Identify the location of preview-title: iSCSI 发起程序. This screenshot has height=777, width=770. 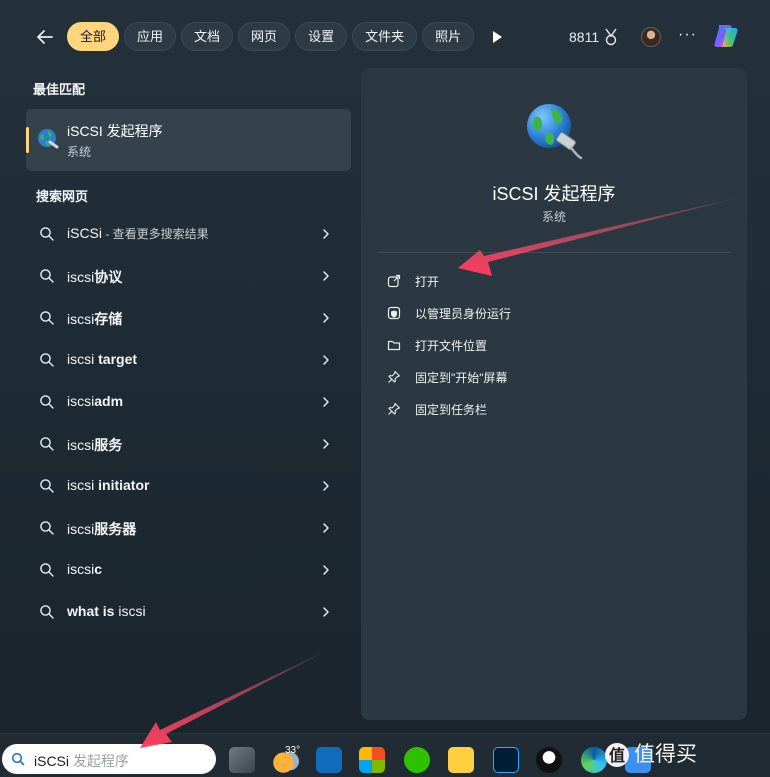
(554, 194).